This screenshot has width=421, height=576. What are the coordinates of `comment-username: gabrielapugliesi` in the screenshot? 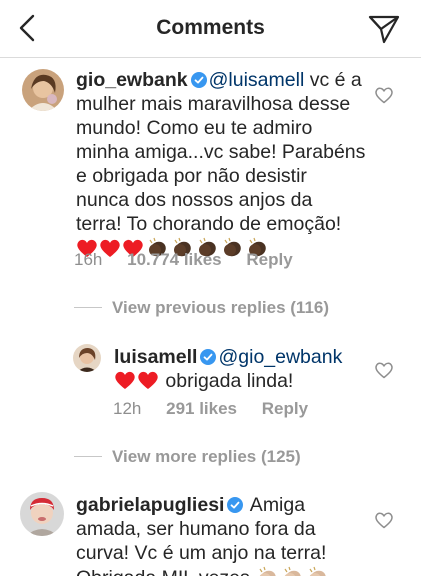 It's located at (150, 505).